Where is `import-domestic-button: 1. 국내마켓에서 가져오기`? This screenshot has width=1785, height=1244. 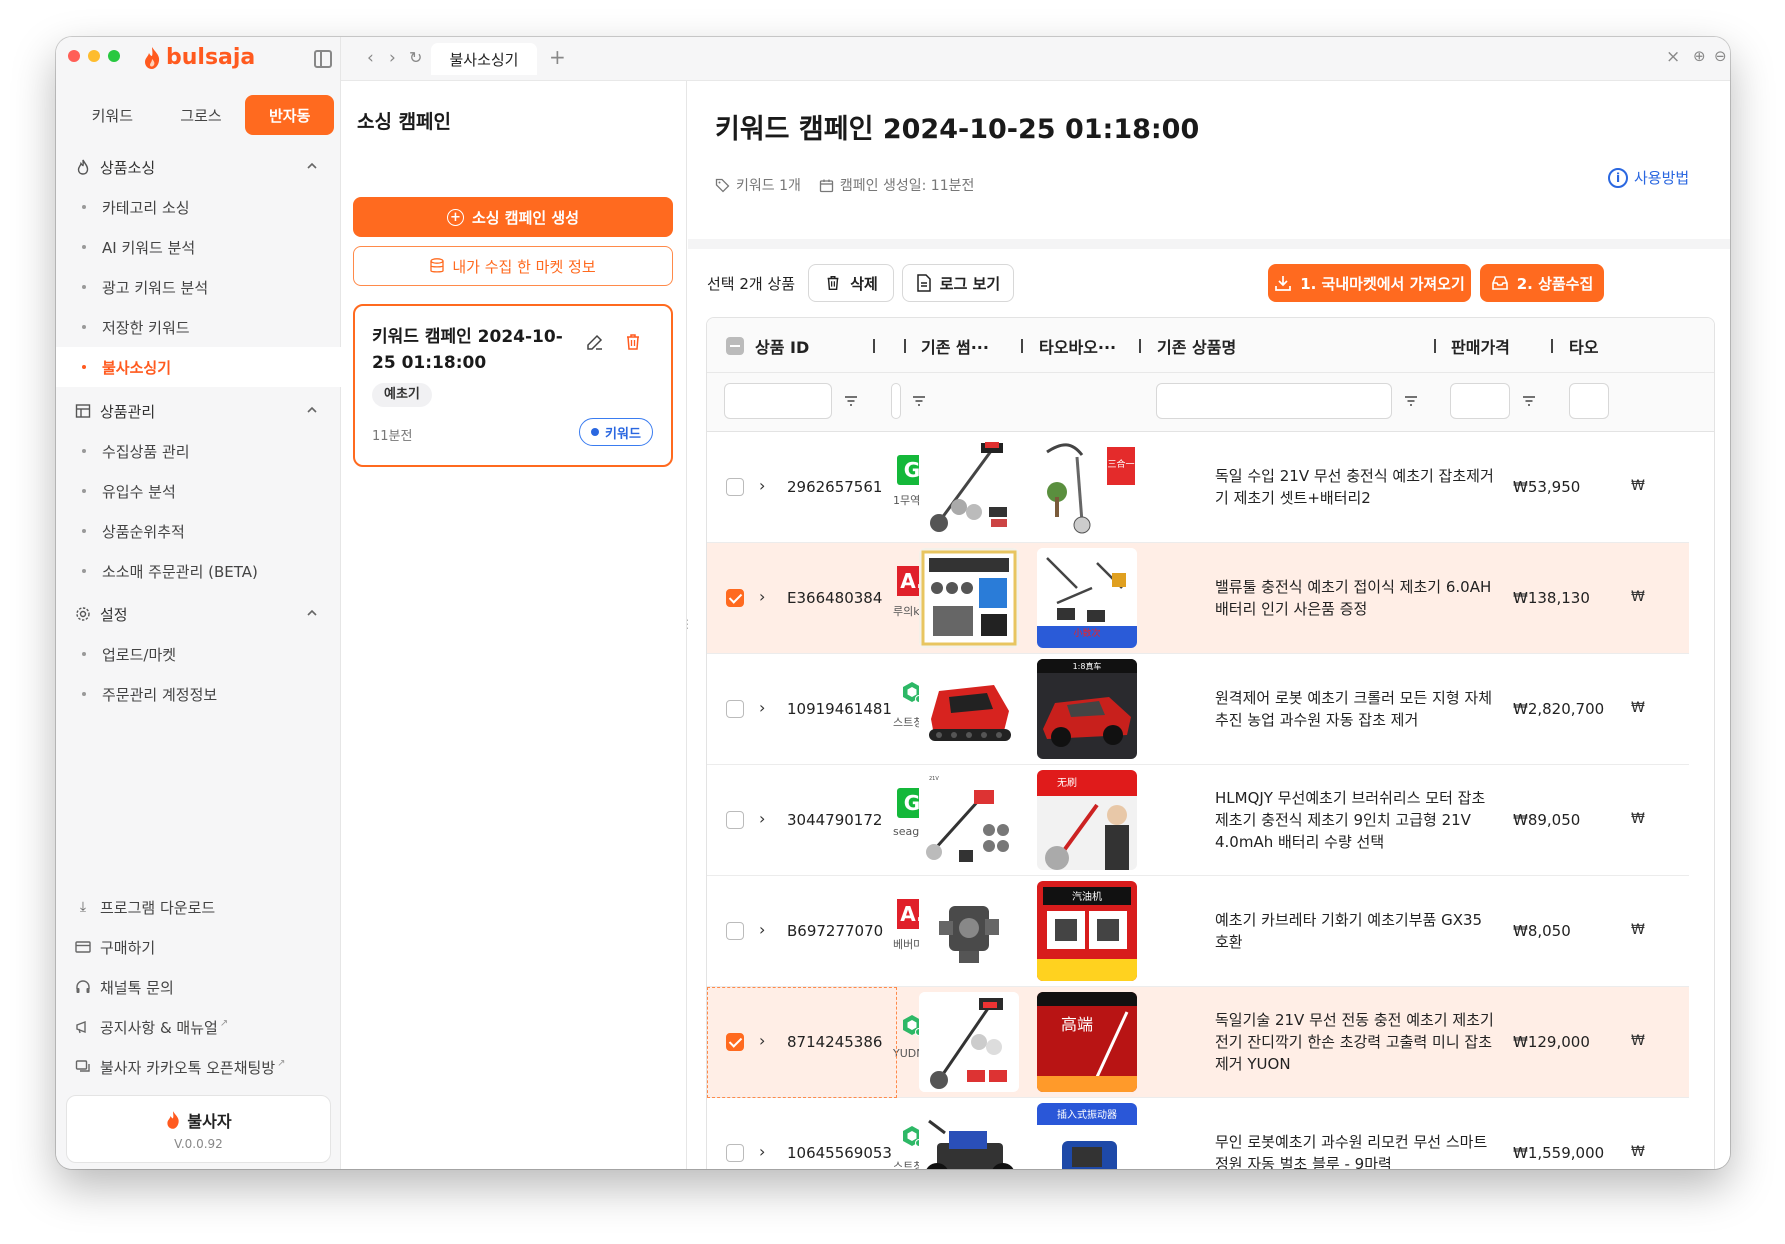 import-domestic-button: 1. 국내마켓에서 가져오기 is located at coordinates (1369, 283).